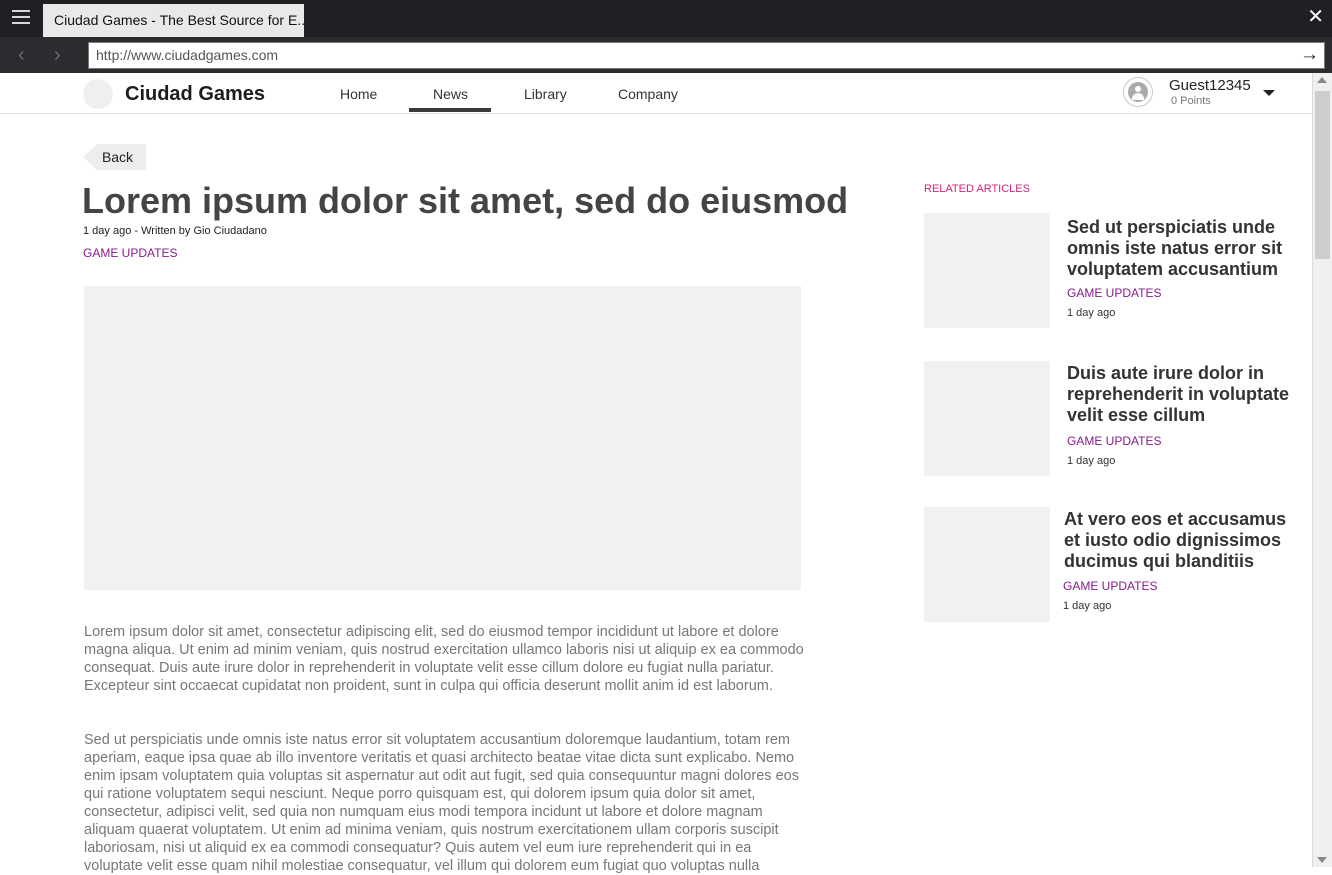 The height and width of the screenshot is (875, 1332). Describe the element at coordinates (187, 55) in the screenshot. I see `url-text: http://www.ciudadgames.com` at that location.